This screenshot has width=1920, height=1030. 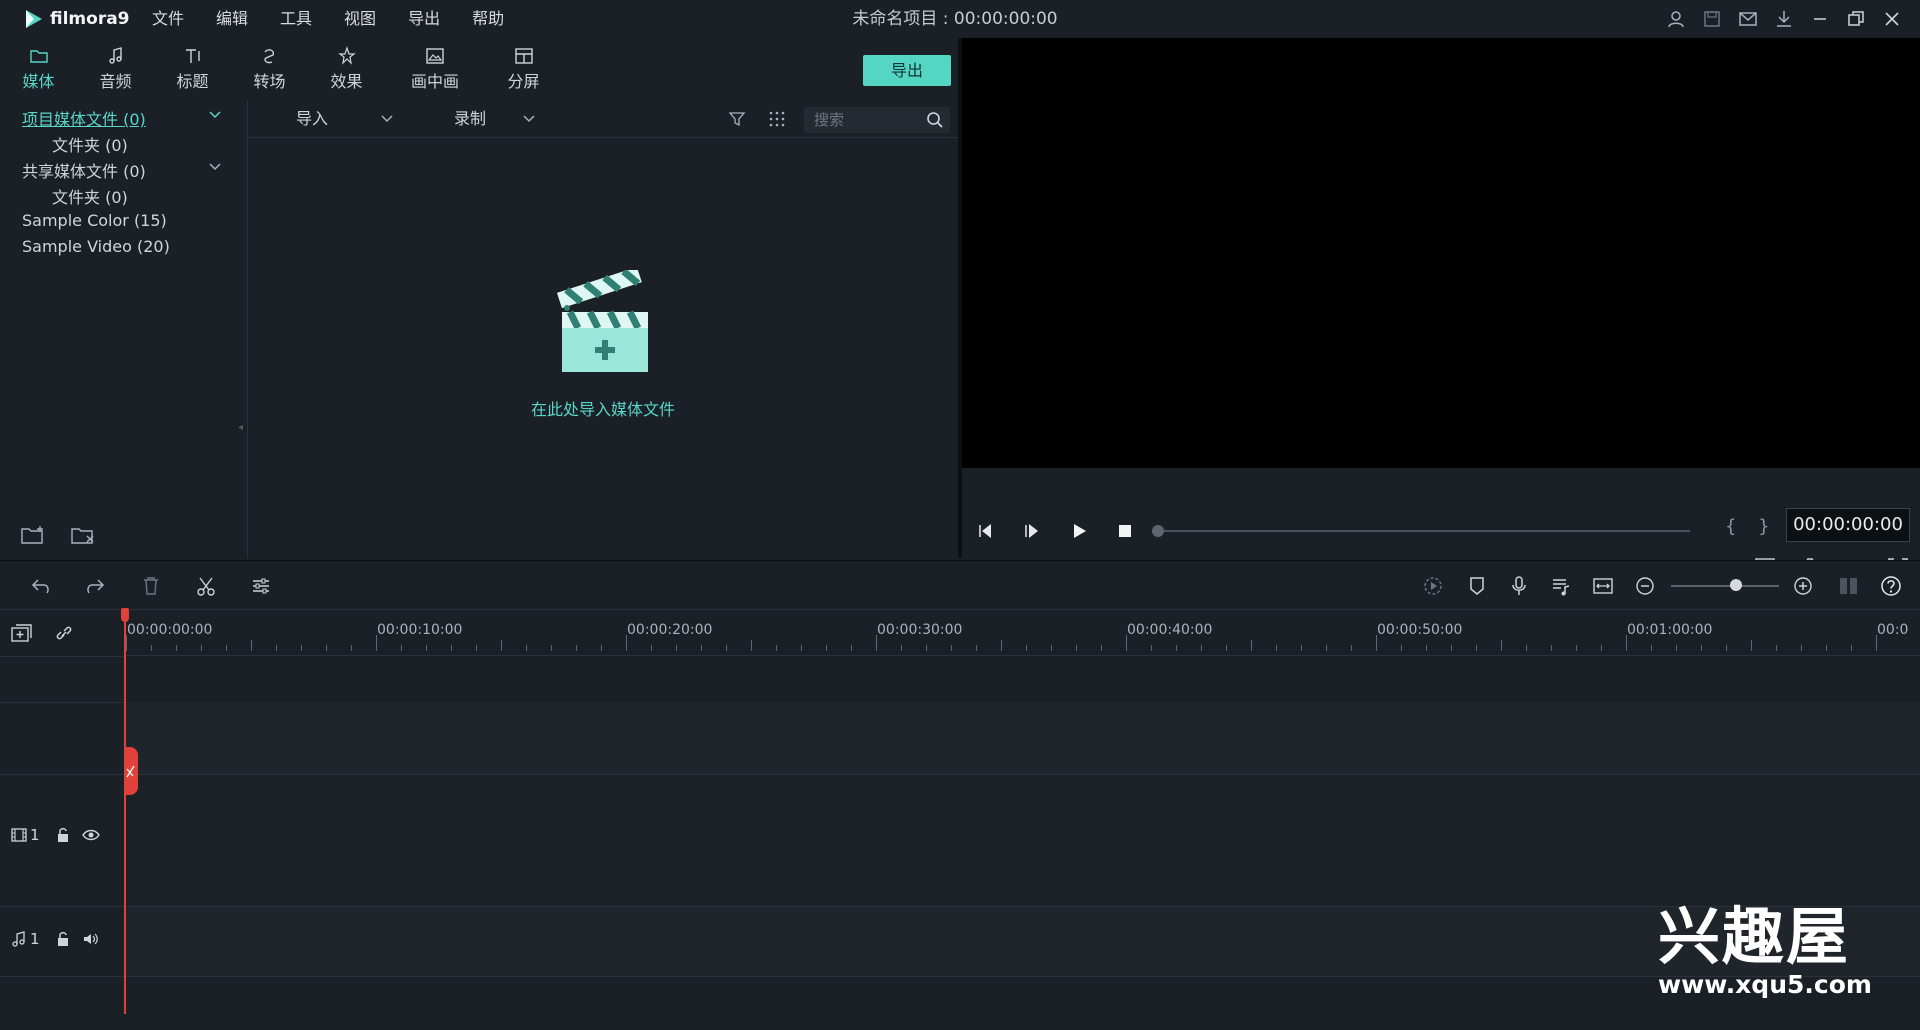 I want to click on import-media-prompt: 在此处导入媒体文件, so click(x=603, y=408).